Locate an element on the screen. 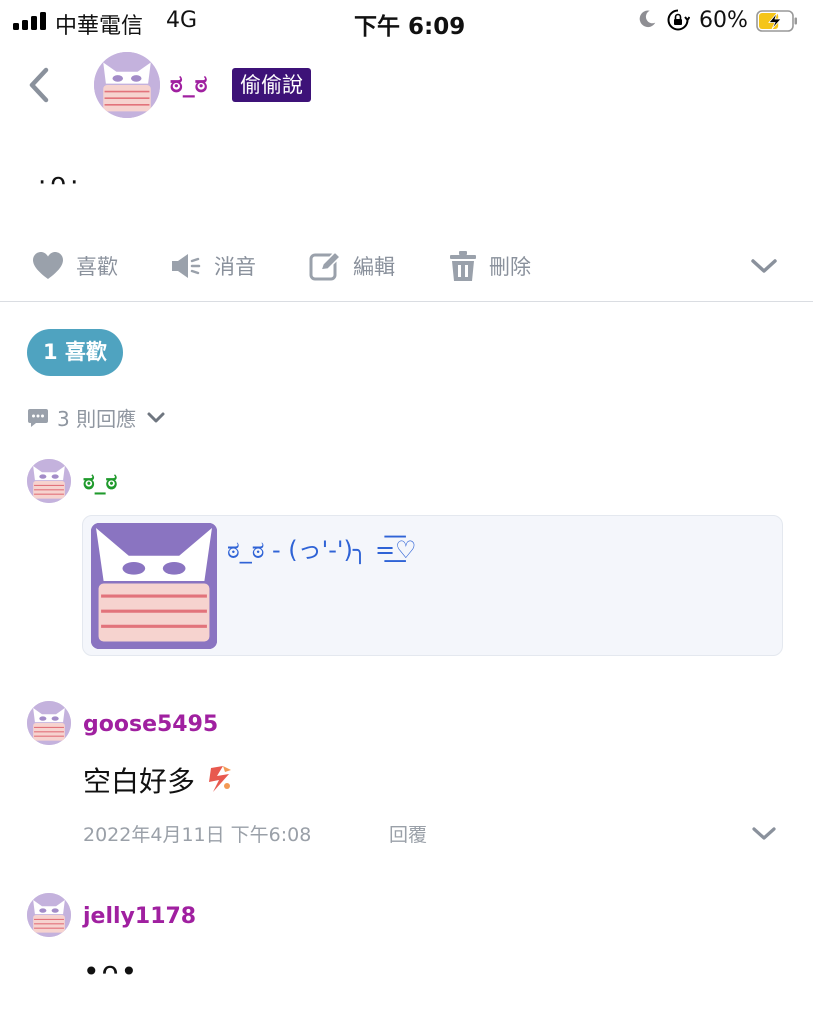  author-avatar is located at coordinates (127, 85).